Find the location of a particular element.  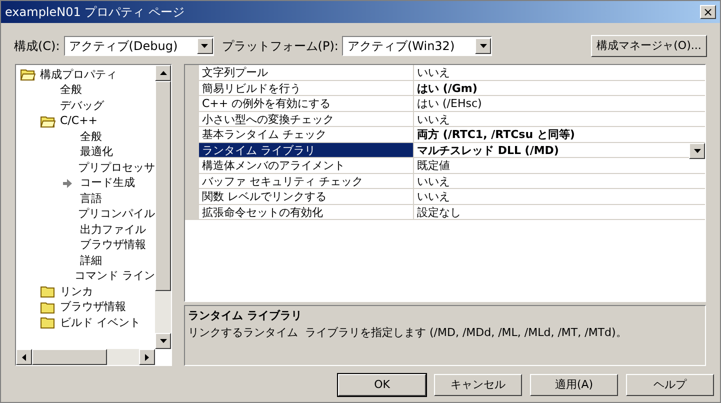

tree-item: ビルド イベント is located at coordinates (98, 322).